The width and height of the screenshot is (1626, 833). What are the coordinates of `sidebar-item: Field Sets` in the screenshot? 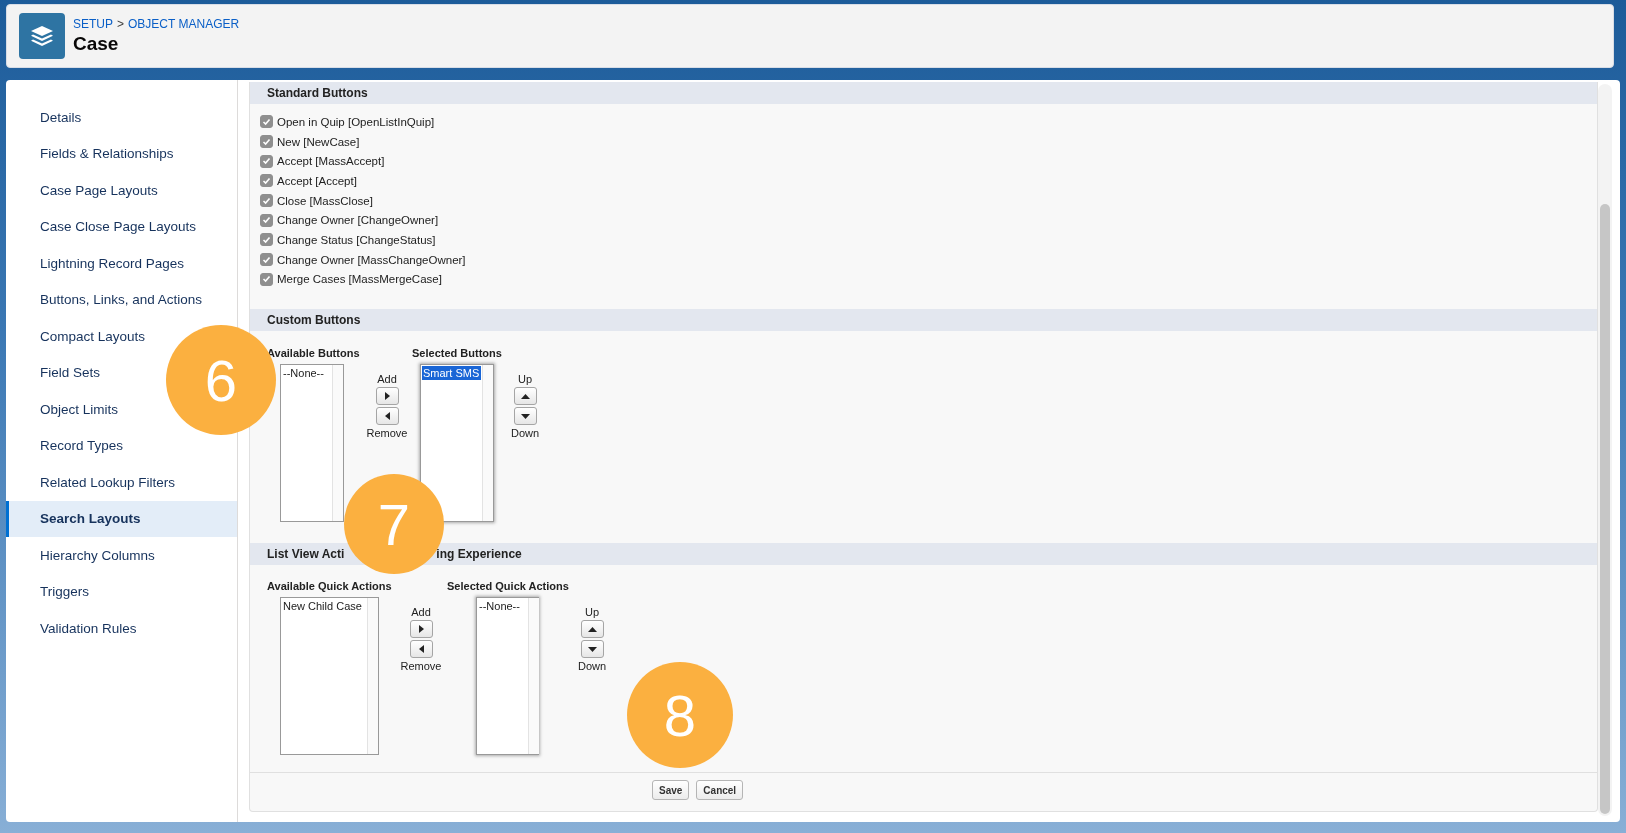 It's located at (57, 372).